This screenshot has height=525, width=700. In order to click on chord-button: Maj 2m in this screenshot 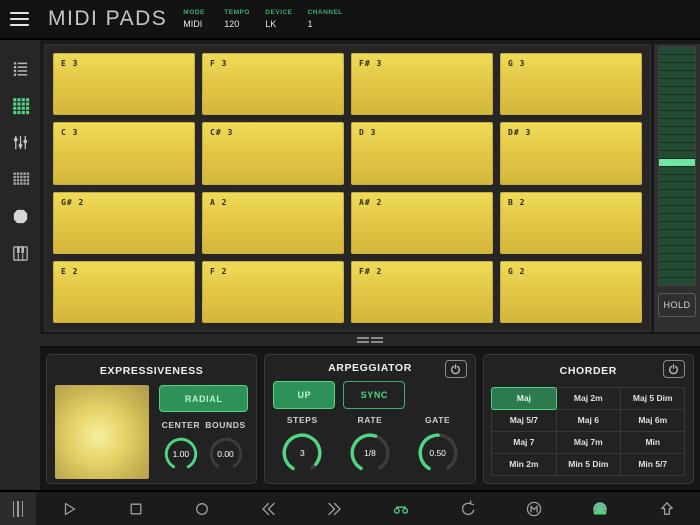, I will do `click(588, 398)`.